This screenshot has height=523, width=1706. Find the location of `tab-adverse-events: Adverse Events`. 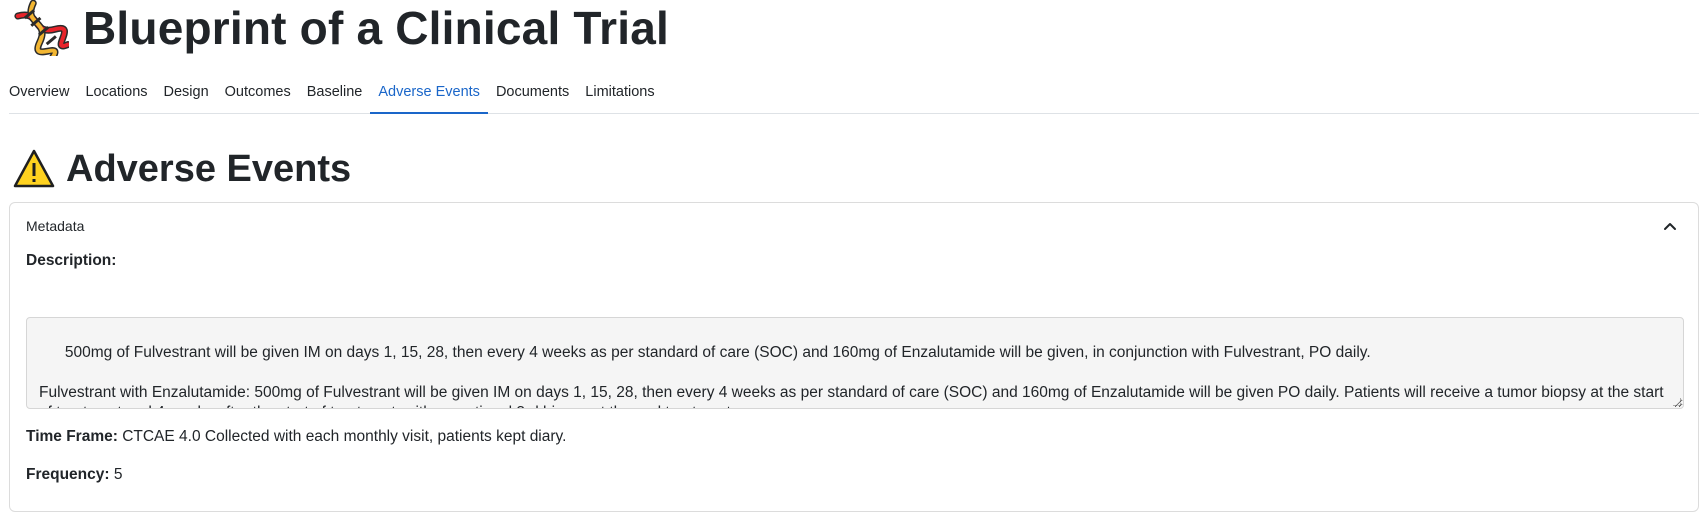

tab-adverse-events: Adverse Events is located at coordinates (429, 98).